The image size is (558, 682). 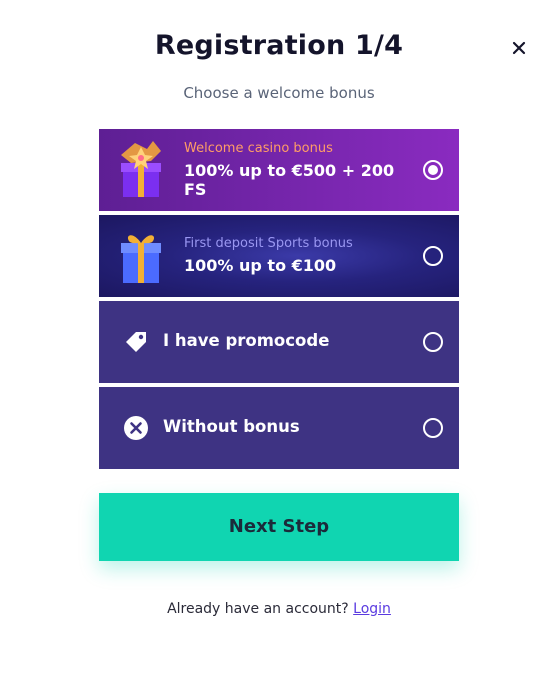 I want to click on page-subtitle: Choose a welcome bonus, so click(x=279, y=93).